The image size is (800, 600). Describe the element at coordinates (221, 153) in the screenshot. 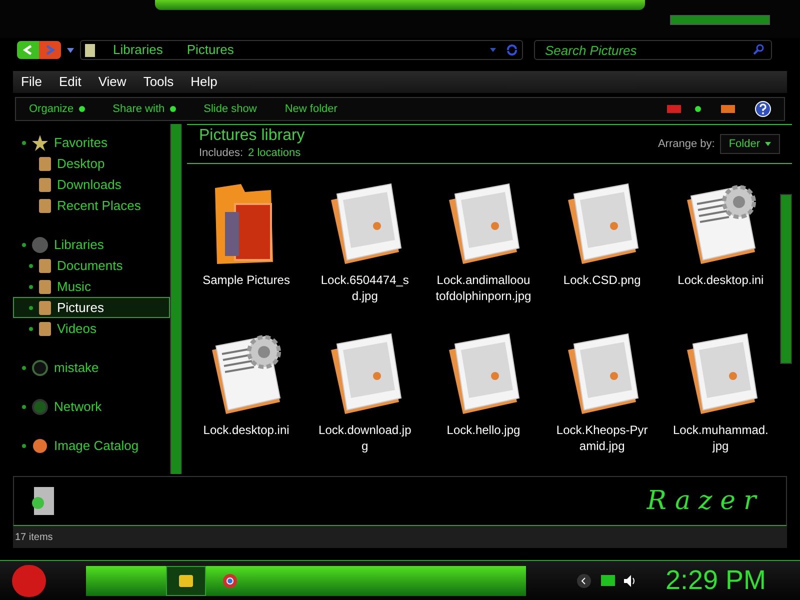

I see `includes-label: Includes:` at that location.